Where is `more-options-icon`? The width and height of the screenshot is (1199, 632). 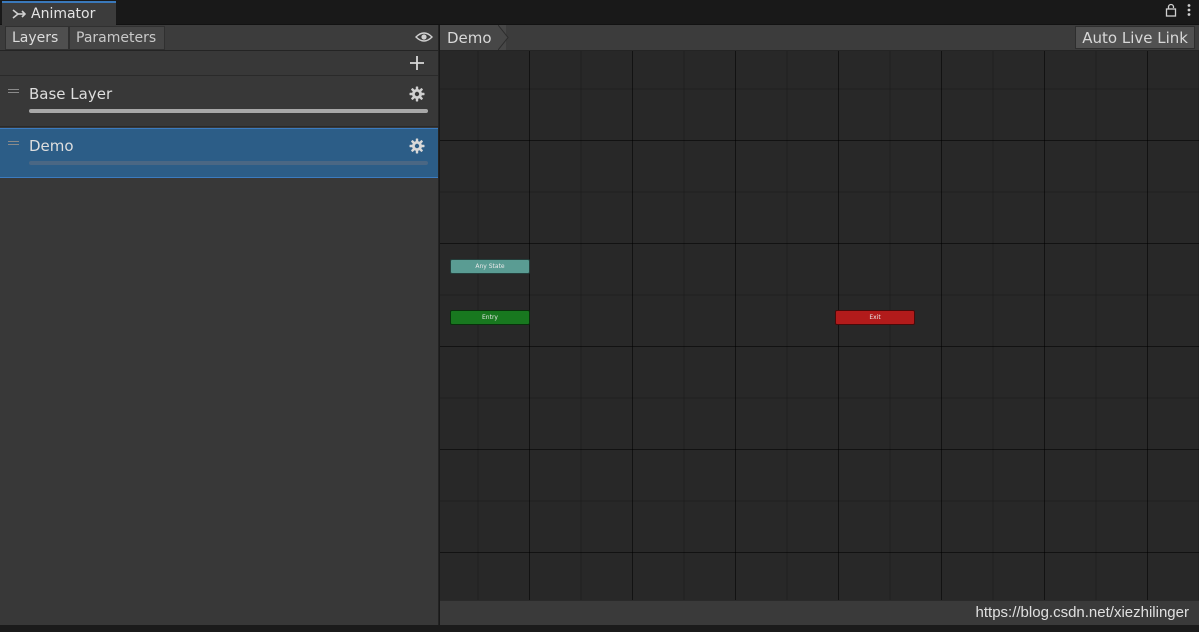 more-options-icon is located at coordinates (1189, 10).